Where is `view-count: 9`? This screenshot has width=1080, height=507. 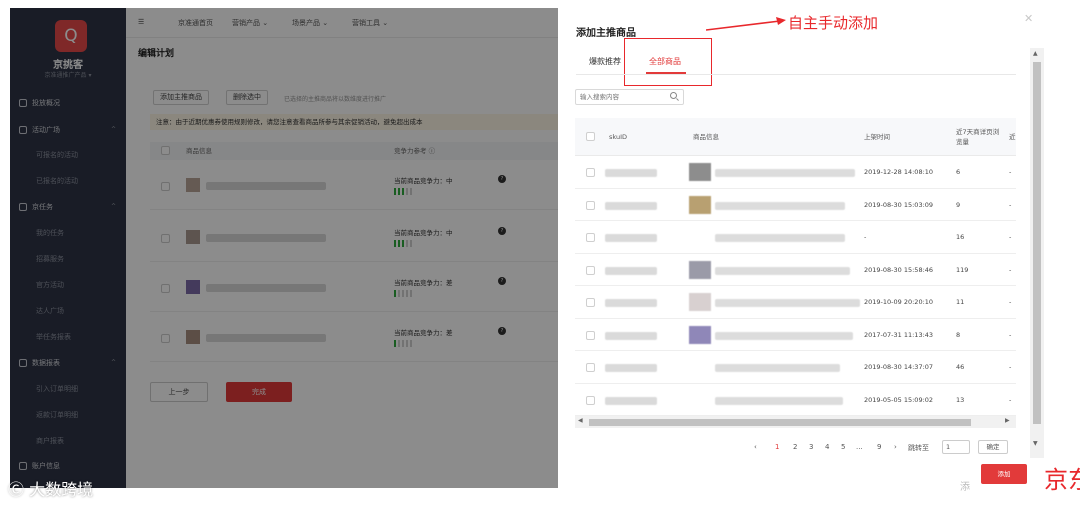
view-count: 9 is located at coordinates (958, 204).